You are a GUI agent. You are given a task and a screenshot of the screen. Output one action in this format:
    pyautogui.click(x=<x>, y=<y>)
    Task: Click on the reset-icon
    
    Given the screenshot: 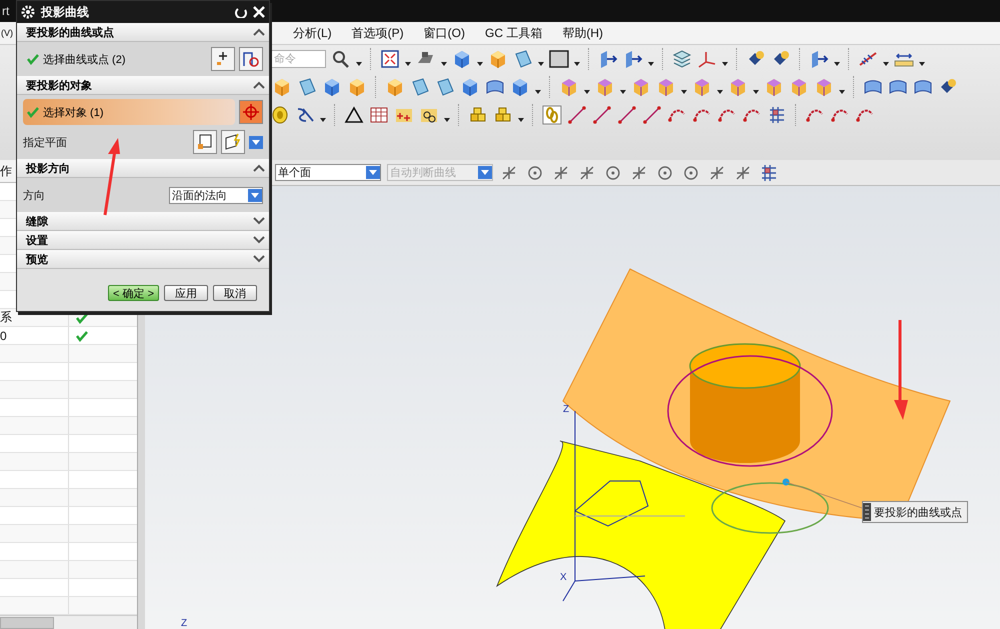 What is the action you would take?
    pyautogui.click(x=241, y=12)
    